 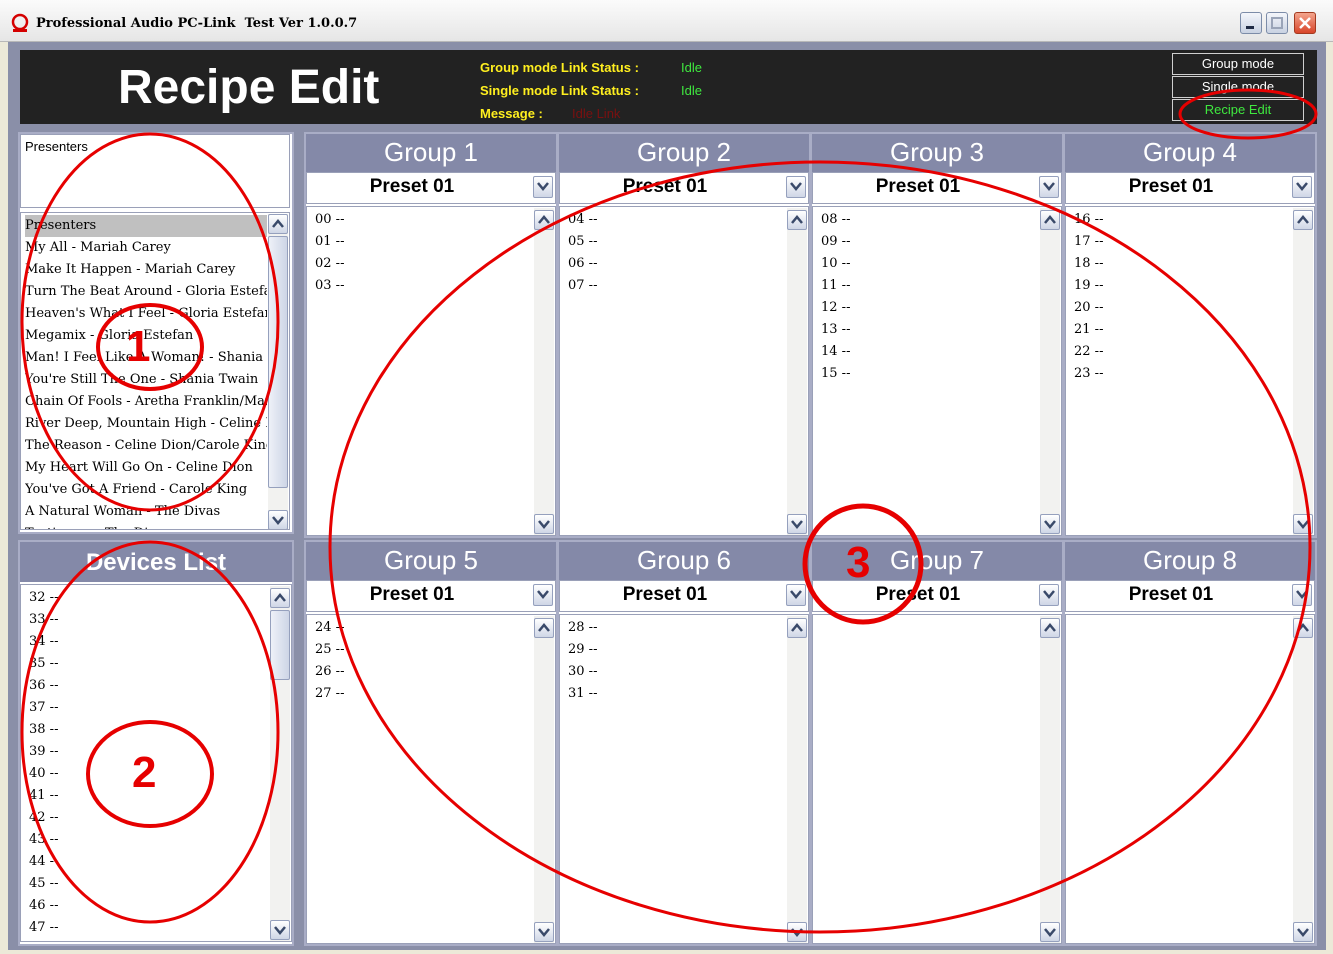 What do you see at coordinates (280, 645) in the screenshot?
I see `devices-scroll-thumb` at bounding box center [280, 645].